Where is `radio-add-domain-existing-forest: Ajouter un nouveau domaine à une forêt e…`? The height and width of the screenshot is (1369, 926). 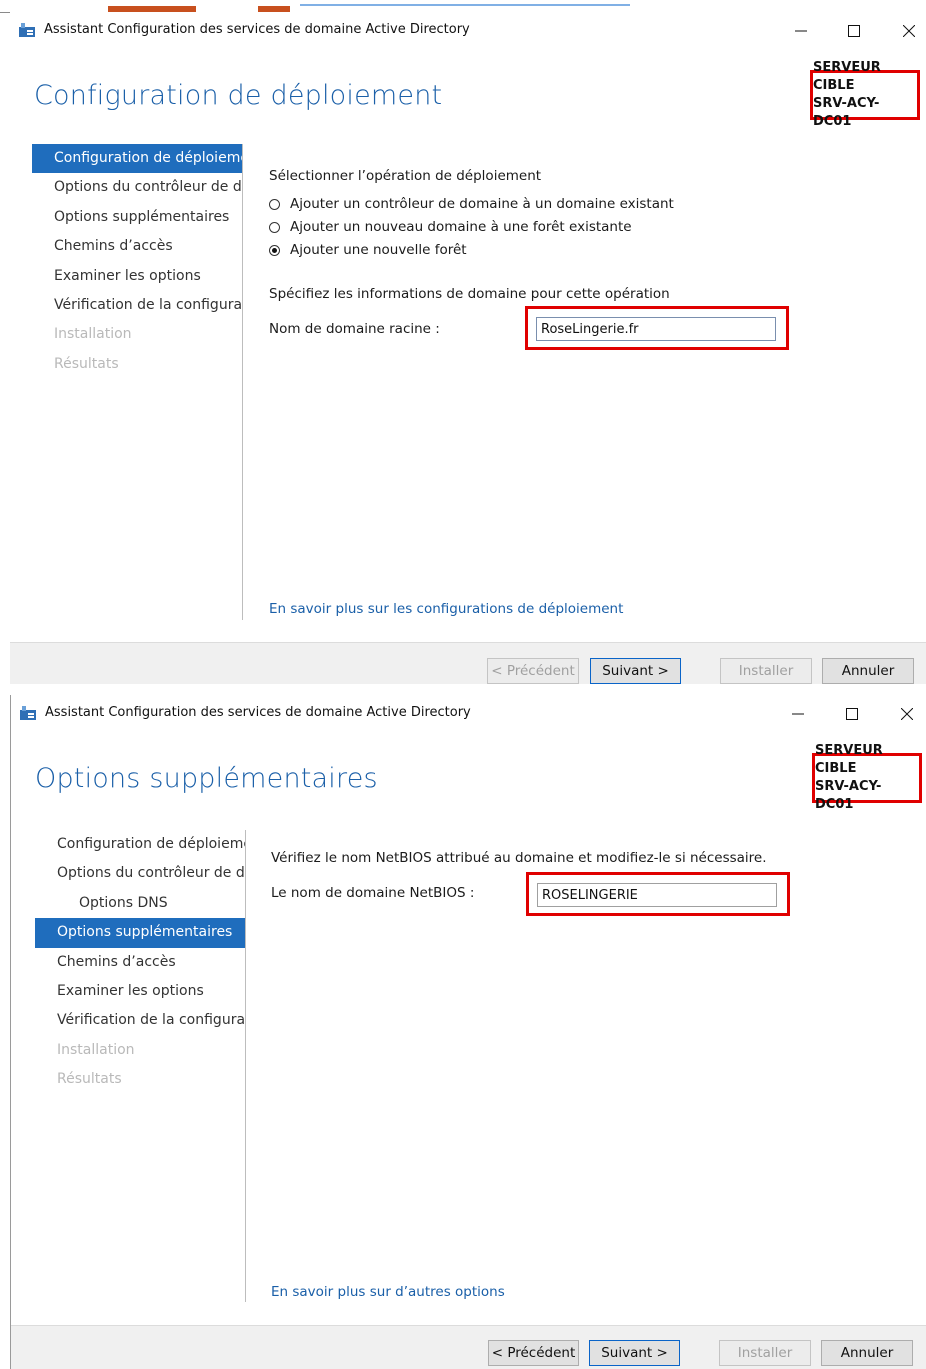
radio-add-domain-existing-forest: Ajouter un nouveau domaine à une forêt e… is located at coordinates (450, 227).